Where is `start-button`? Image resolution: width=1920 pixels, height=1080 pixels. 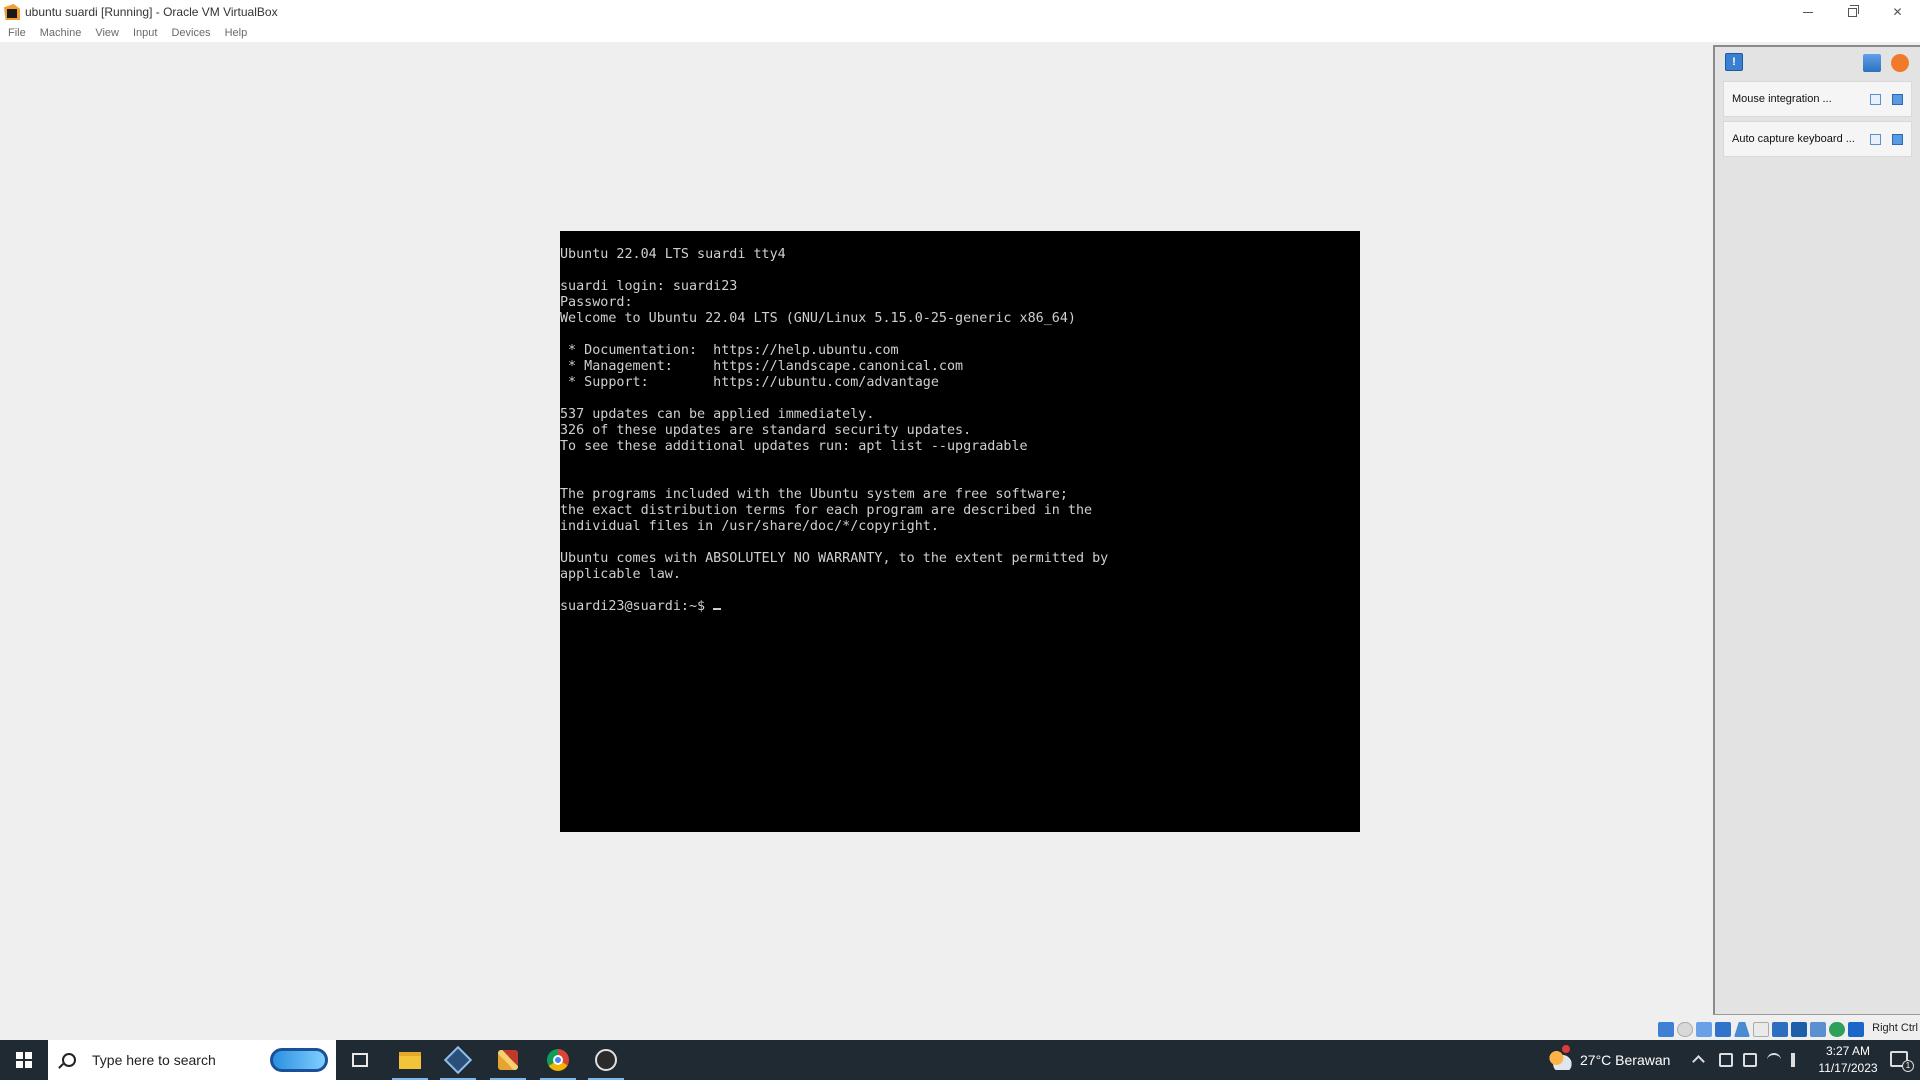 start-button is located at coordinates (24, 1060).